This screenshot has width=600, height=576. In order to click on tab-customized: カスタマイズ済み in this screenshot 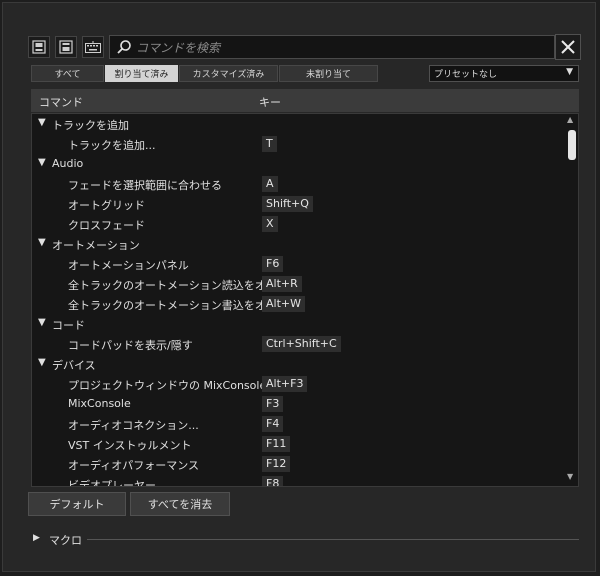, I will do `click(228, 73)`.